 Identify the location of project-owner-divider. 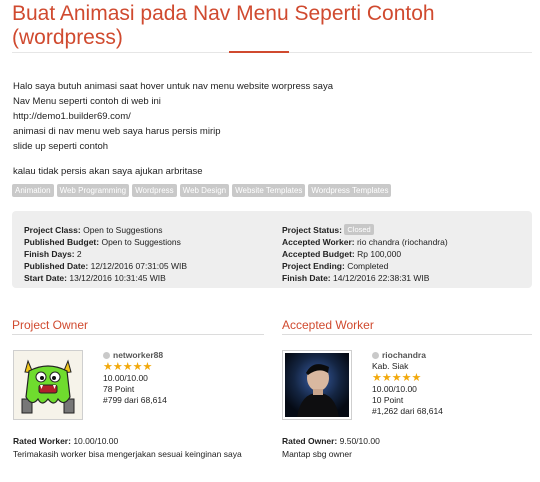
(138, 334).